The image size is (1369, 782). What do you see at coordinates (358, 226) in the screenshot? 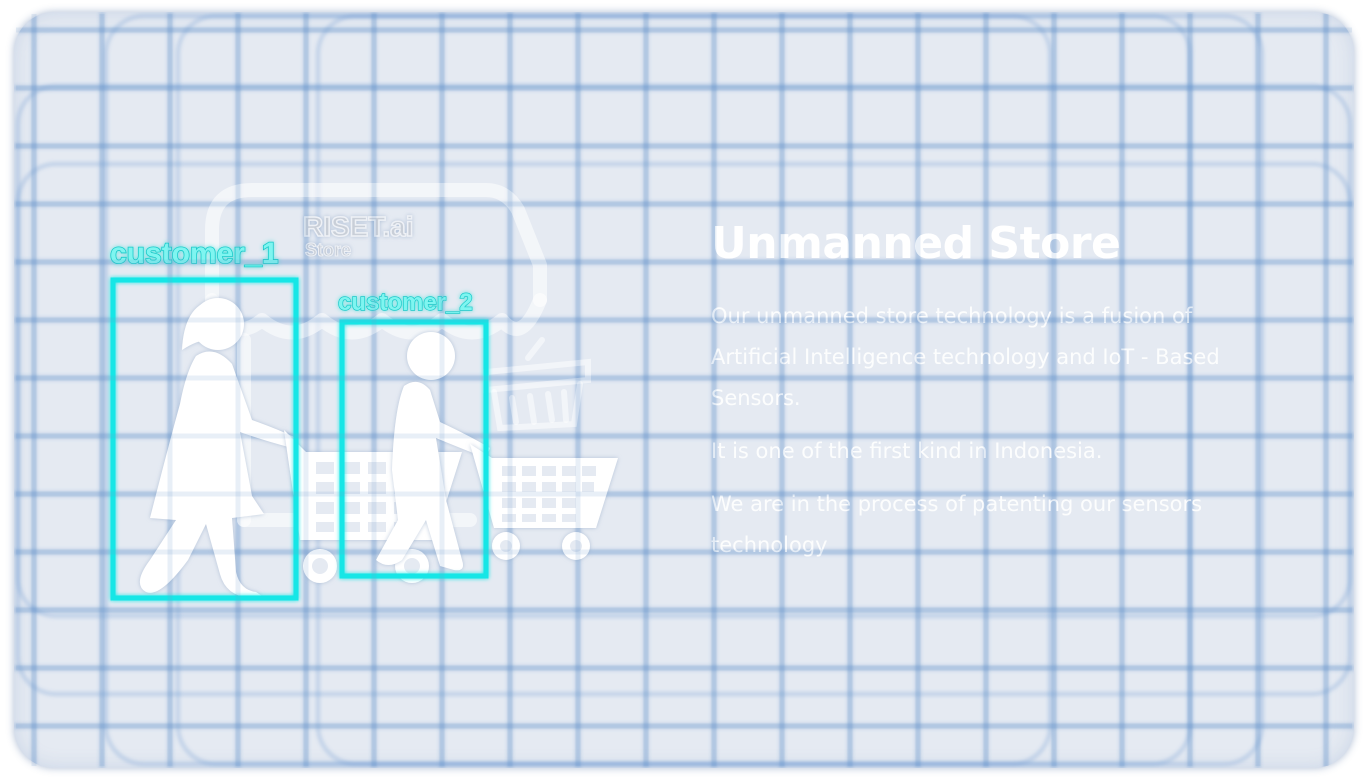
I see `store-brand-name: RISET.ai` at bounding box center [358, 226].